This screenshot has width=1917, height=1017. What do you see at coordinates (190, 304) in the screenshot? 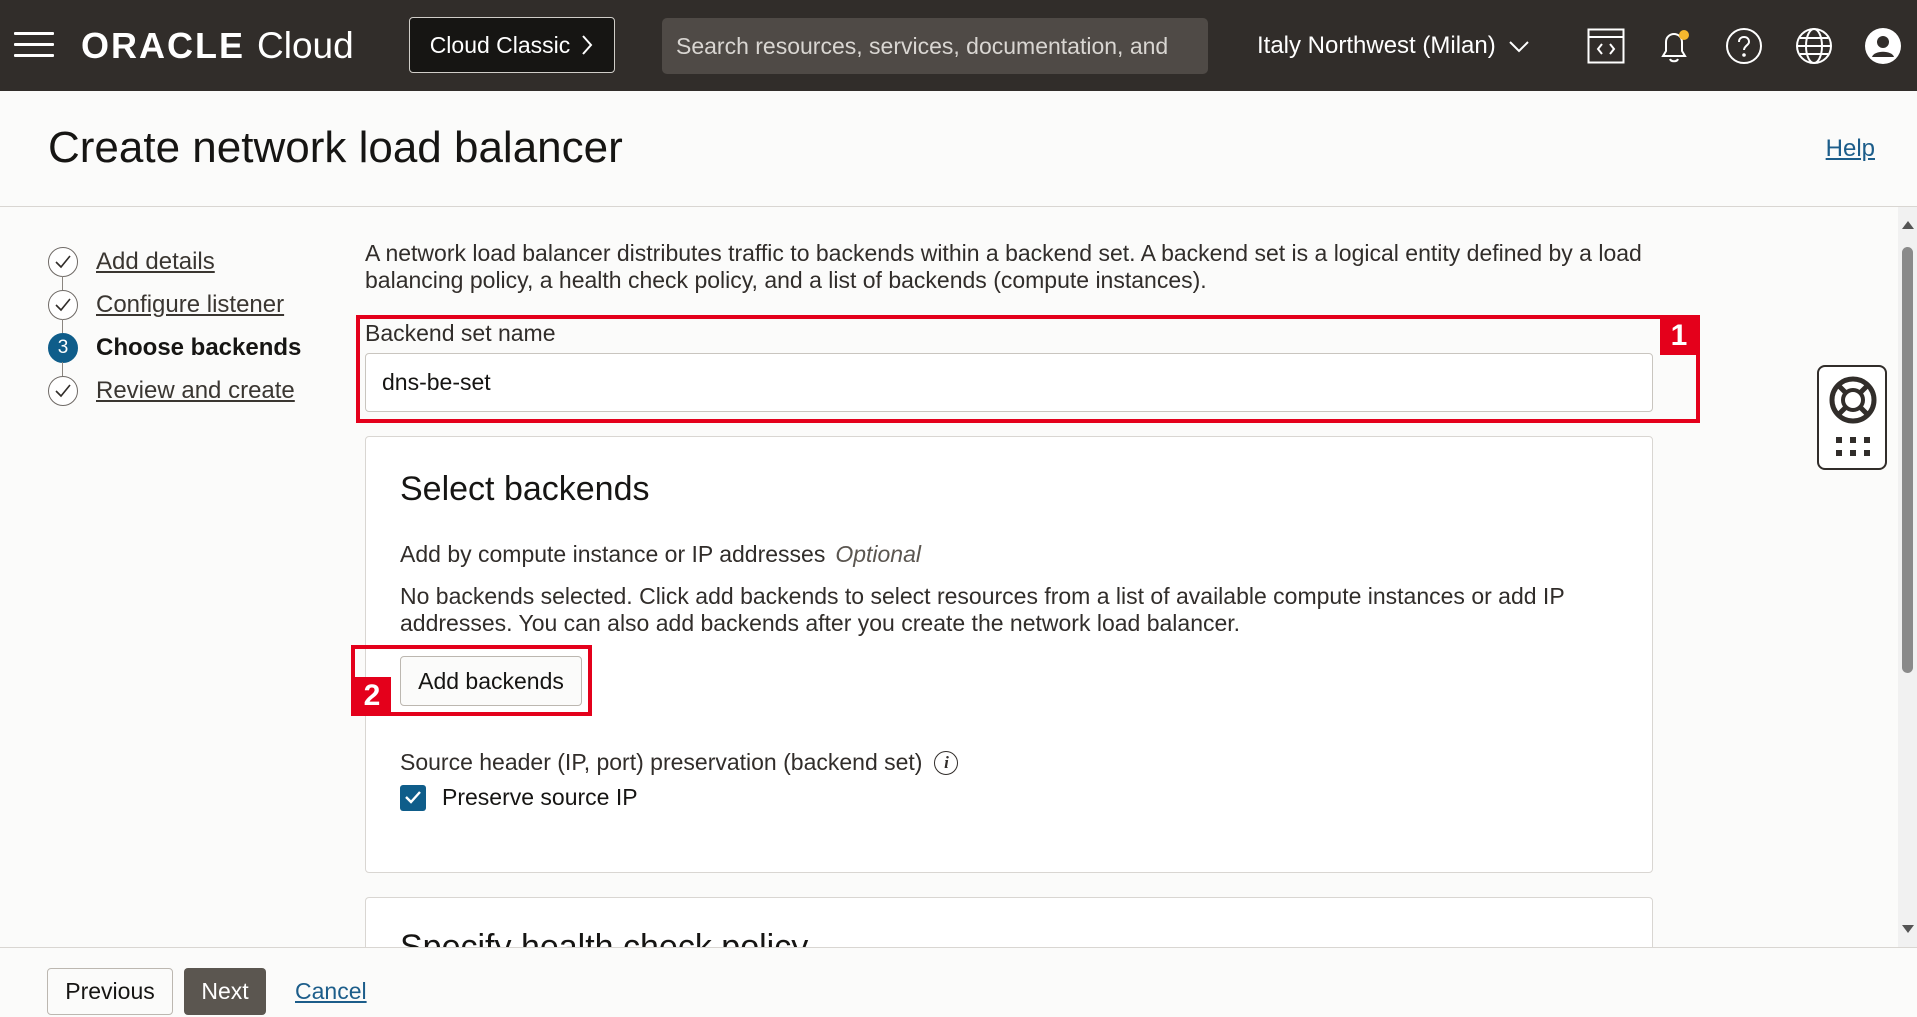
I see `step-label: Configure listener` at bounding box center [190, 304].